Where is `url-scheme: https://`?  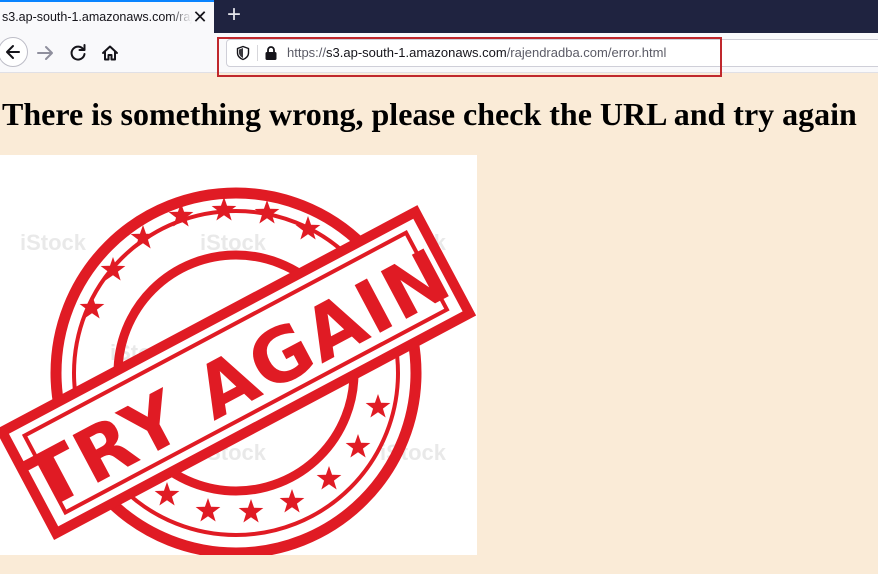
url-scheme: https:// is located at coordinates (307, 52).